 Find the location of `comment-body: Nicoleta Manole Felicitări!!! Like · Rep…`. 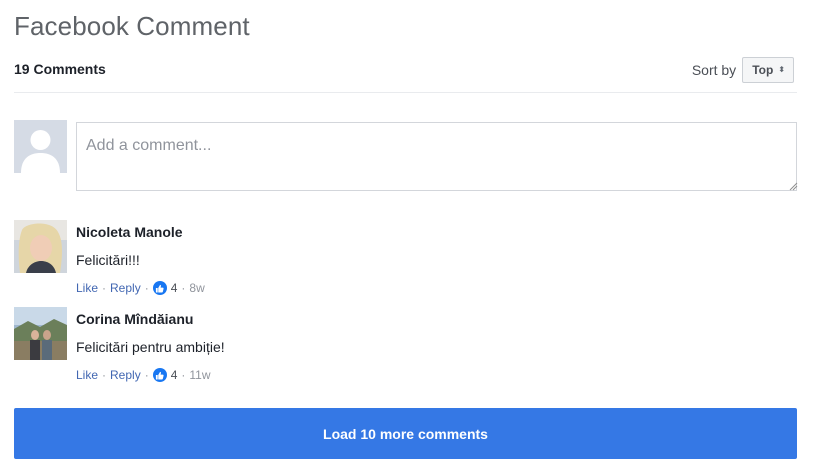

comment-body: Nicoleta Manole Felicitări!!! Like · Rep… is located at coordinates (140, 257).